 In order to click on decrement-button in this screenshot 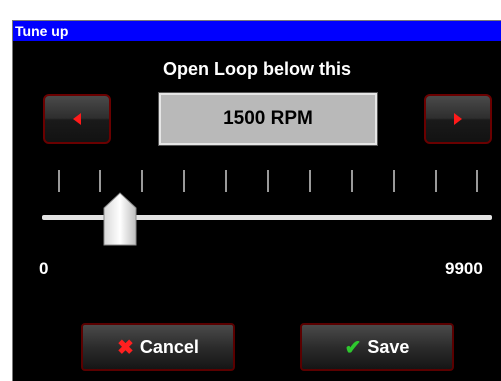, I will do `click(77, 119)`.